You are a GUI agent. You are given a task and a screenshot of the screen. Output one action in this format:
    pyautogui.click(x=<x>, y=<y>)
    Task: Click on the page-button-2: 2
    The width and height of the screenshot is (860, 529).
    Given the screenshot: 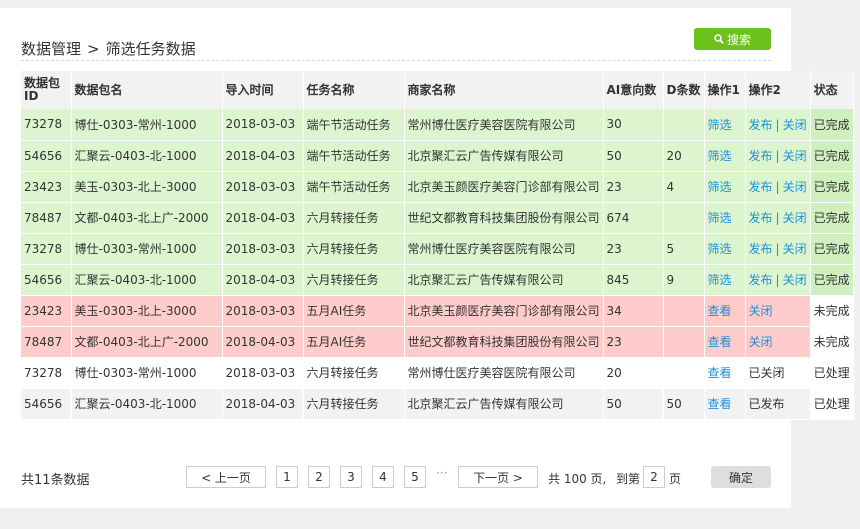 What is the action you would take?
    pyautogui.click(x=319, y=477)
    